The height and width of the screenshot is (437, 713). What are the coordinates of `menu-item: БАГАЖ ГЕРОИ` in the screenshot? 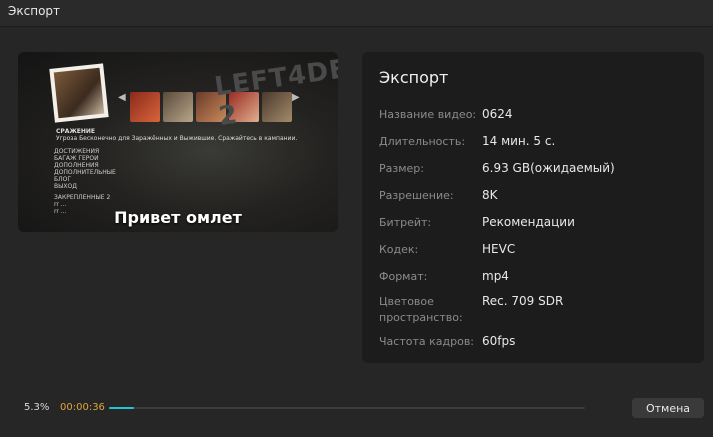 It's located at (76, 158).